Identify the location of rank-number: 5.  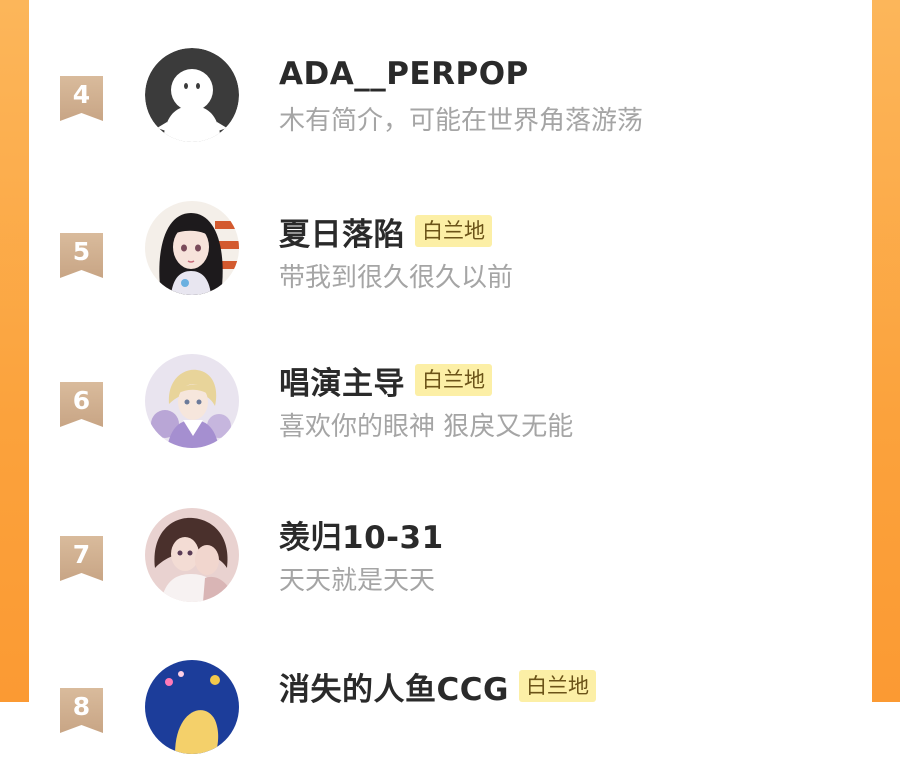
(81, 251).